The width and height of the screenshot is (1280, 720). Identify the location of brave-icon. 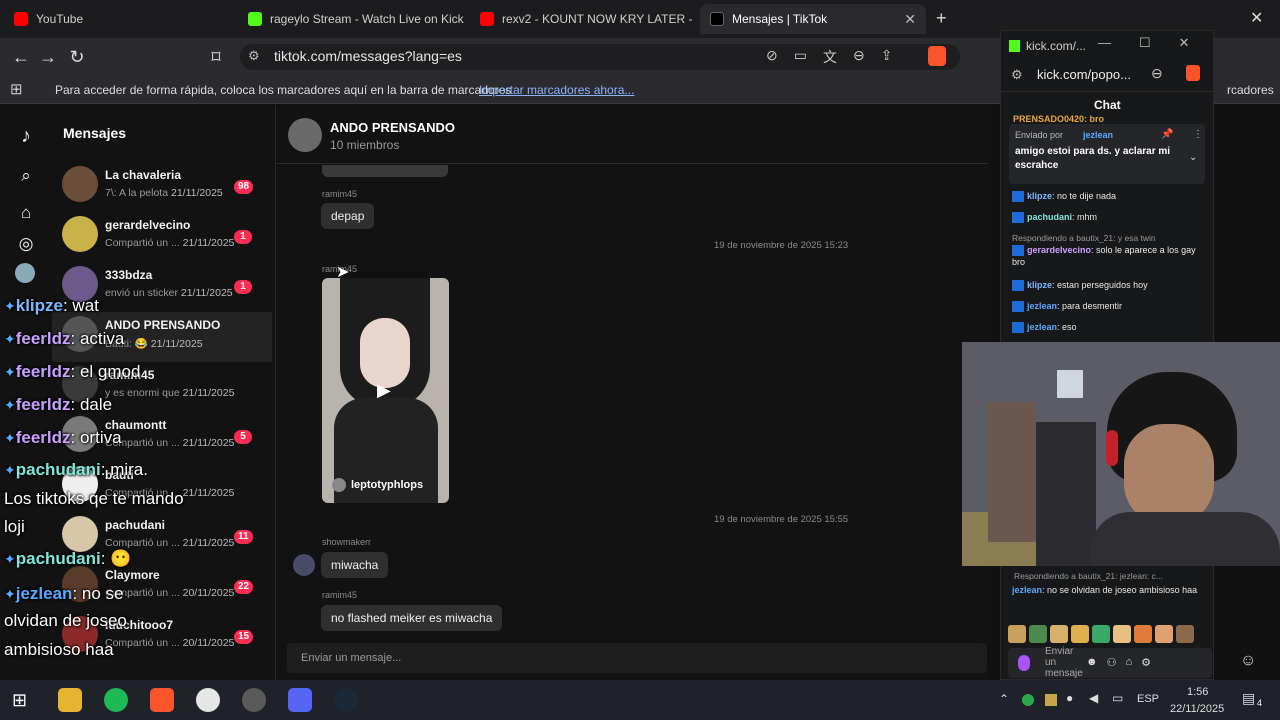
(162, 700).